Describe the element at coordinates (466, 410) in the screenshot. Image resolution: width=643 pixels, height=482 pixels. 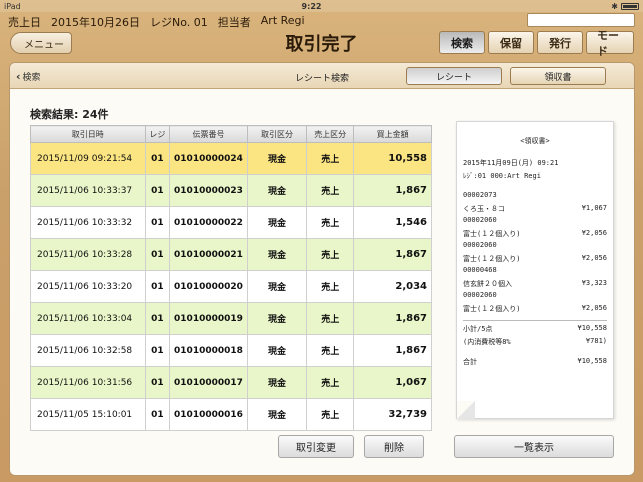
I see `page-curl-icon` at that location.